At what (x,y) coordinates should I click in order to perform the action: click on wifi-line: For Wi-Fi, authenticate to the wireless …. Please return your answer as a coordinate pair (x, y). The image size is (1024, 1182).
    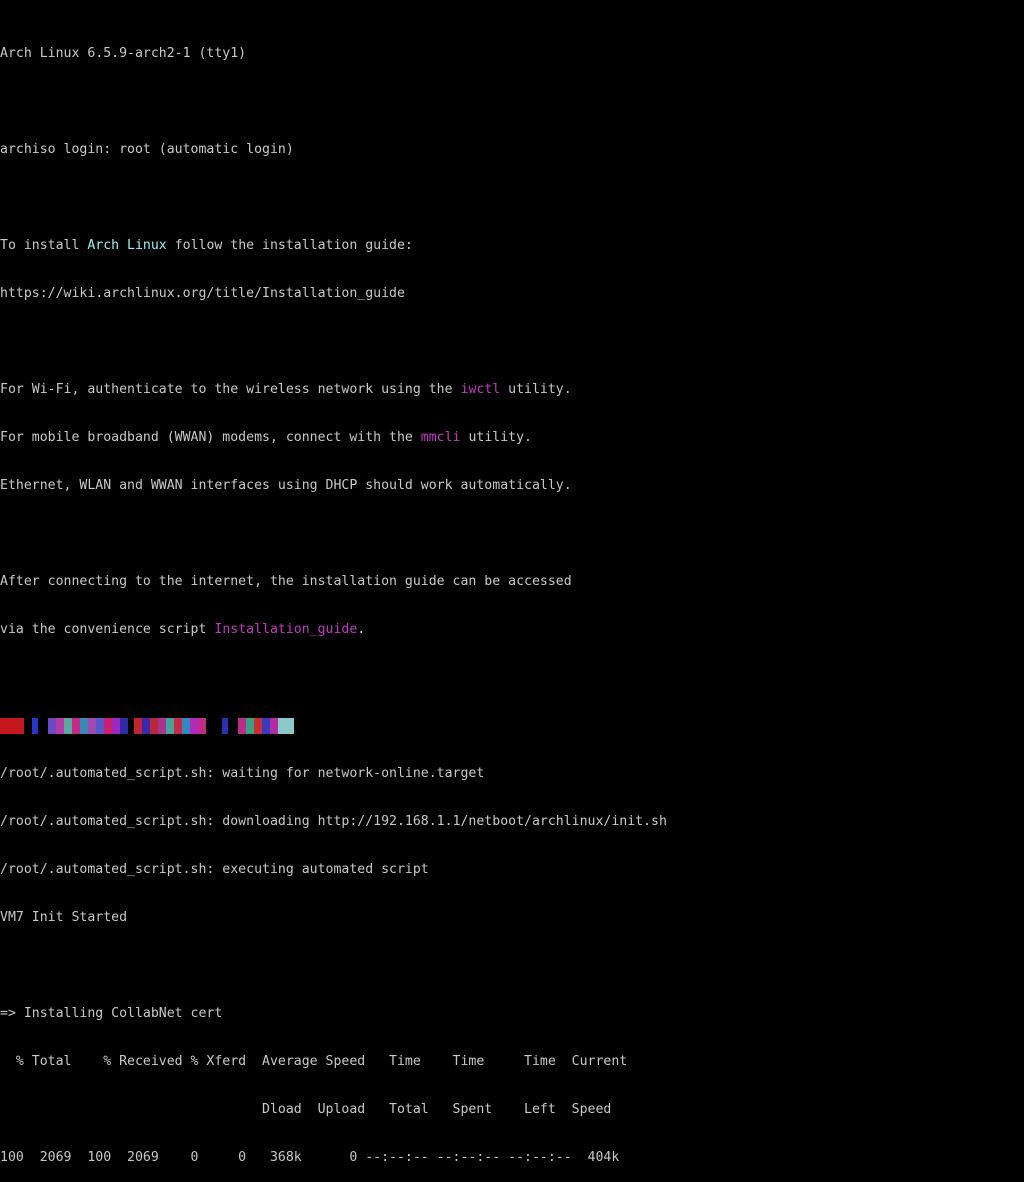
    Looking at the image, I should click on (512, 390).